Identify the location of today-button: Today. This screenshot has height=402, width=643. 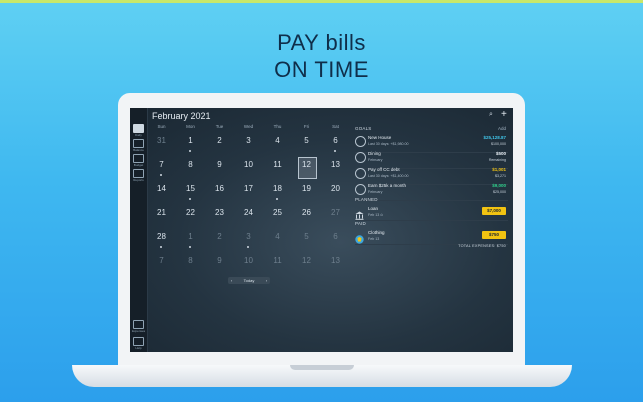
(249, 280).